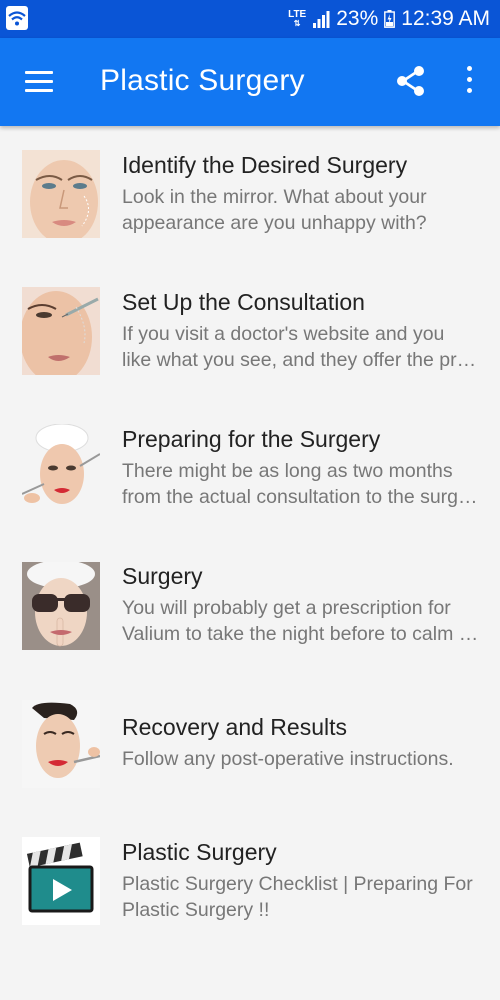 Image resolution: width=500 pixels, height=1000 pixels. Describe the element at coordinates (411, 81) in the screenshot. I see `share-icon` at that location.